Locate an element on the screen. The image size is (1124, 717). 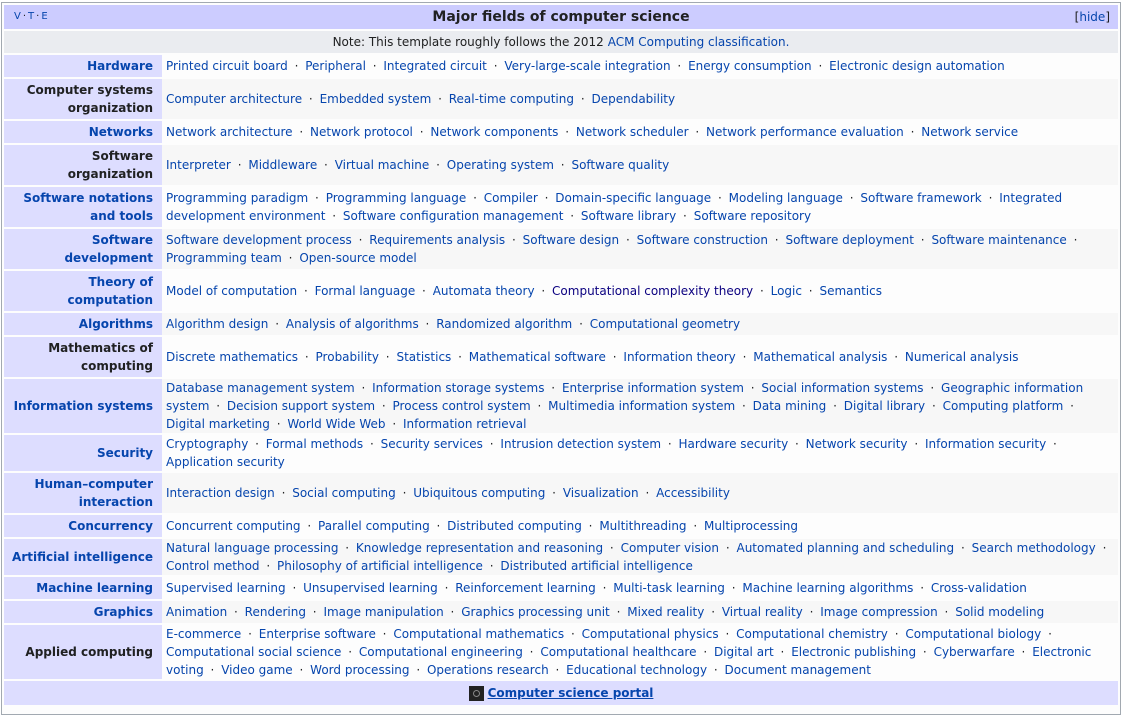
list-item: Network scheduler is located at coordinates (632, 132).